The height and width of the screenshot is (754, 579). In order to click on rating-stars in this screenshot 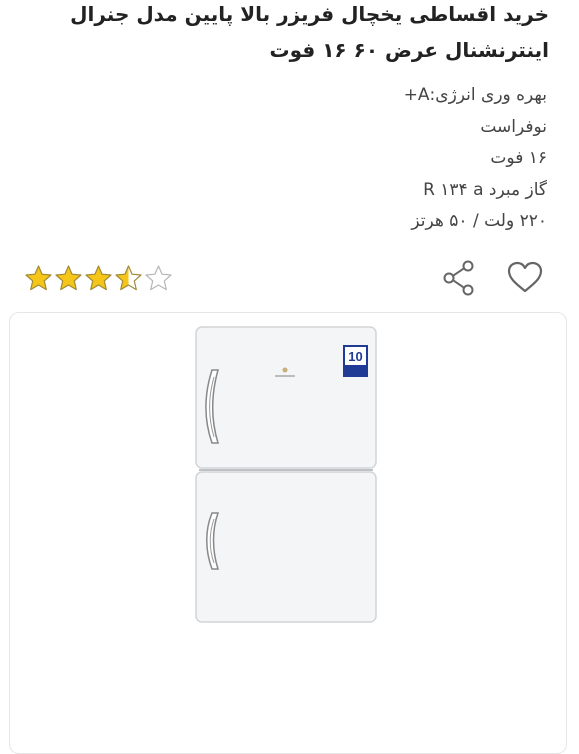, I will do `click(98, 278)`.